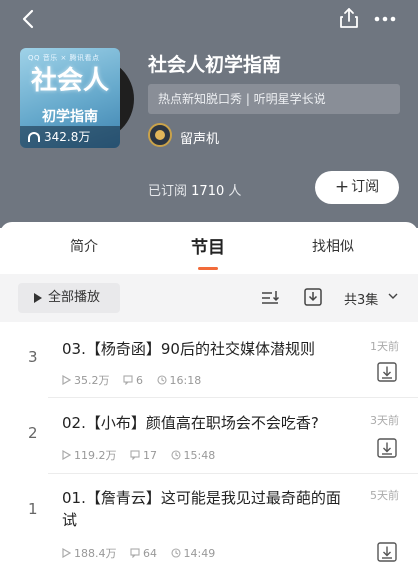 This screenshot has width=418, height=581. I want to click on comment-count-value: 64, so click(150, 553).